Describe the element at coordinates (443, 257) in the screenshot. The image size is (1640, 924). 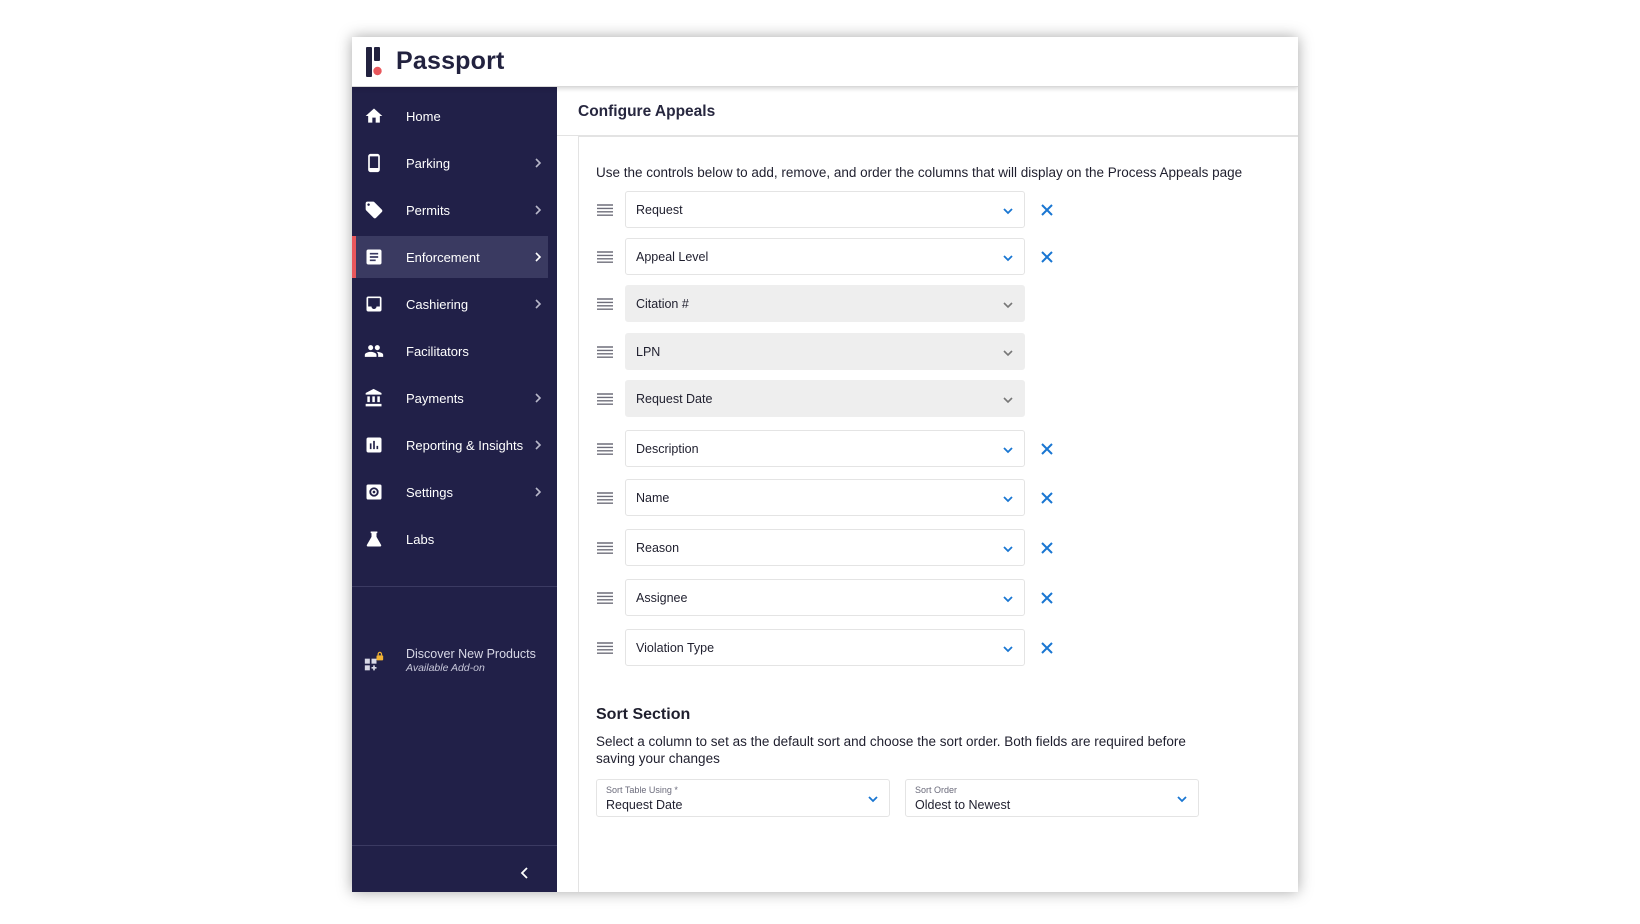
I see `sidebar-item-label: Enforcement` at that location.